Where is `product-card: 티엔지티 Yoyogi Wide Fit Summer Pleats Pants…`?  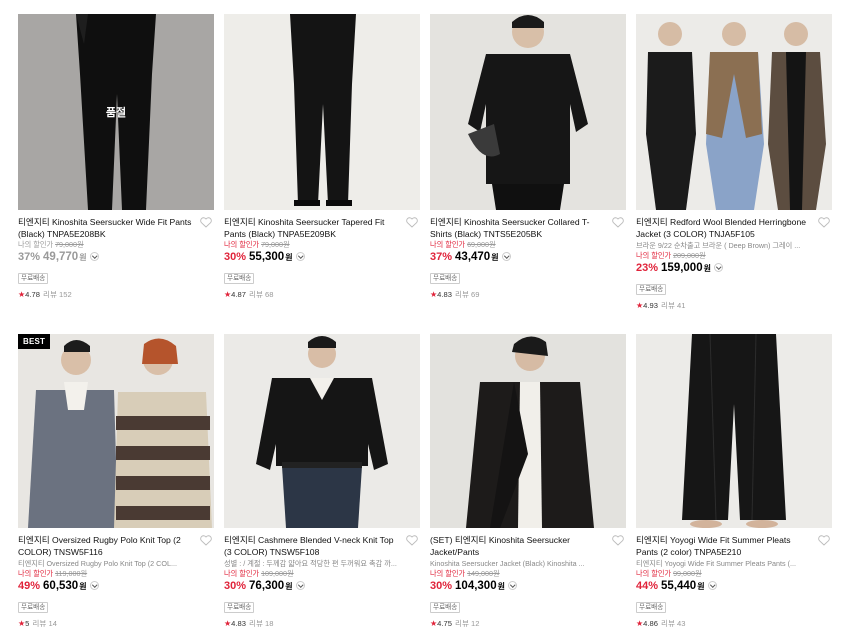 product-card: 티엔지티 Yoyogi Wide Fit Summer Pleats Pants… is located at coordinates (734, 481).